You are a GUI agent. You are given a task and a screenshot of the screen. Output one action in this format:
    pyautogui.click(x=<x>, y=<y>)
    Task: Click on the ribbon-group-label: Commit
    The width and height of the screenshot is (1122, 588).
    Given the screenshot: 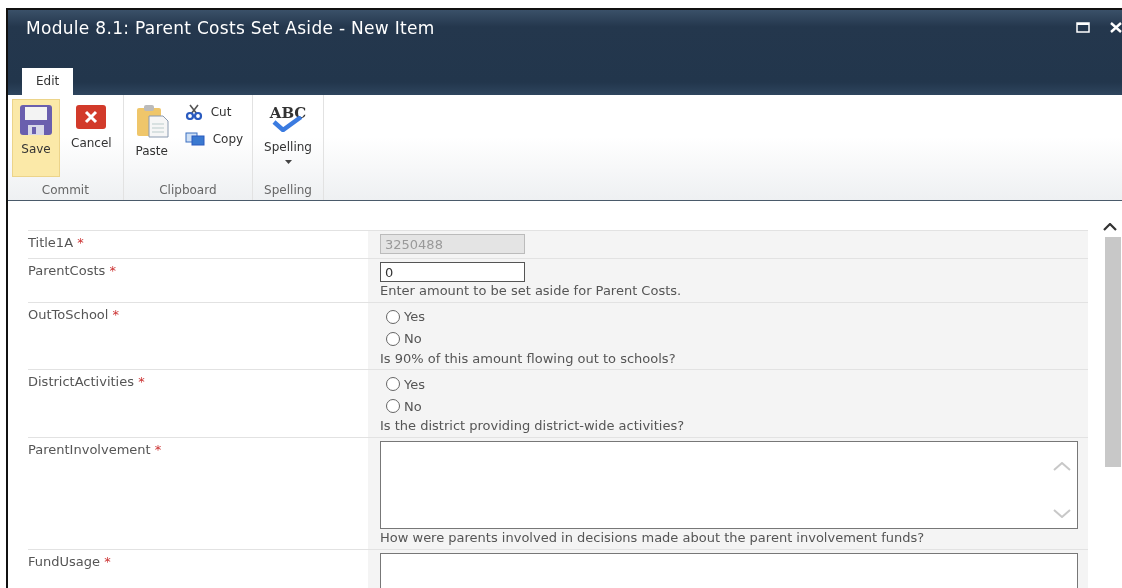 What is the action you would take?
    pyautogui.click(x=65, y=190)
    